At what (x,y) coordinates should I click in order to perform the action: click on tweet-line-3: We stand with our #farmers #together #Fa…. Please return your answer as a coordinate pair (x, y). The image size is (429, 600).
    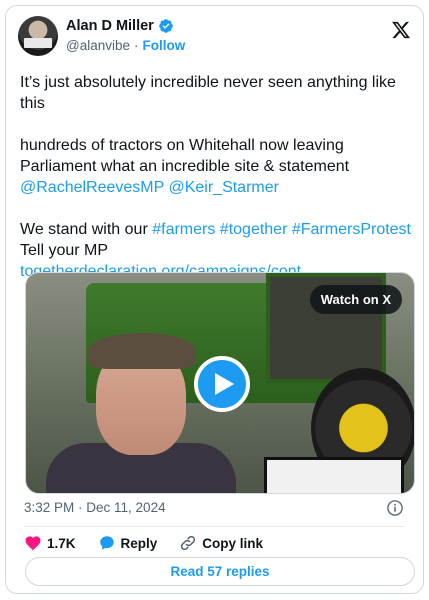
    Looking at the image, I should click on (217, 229).